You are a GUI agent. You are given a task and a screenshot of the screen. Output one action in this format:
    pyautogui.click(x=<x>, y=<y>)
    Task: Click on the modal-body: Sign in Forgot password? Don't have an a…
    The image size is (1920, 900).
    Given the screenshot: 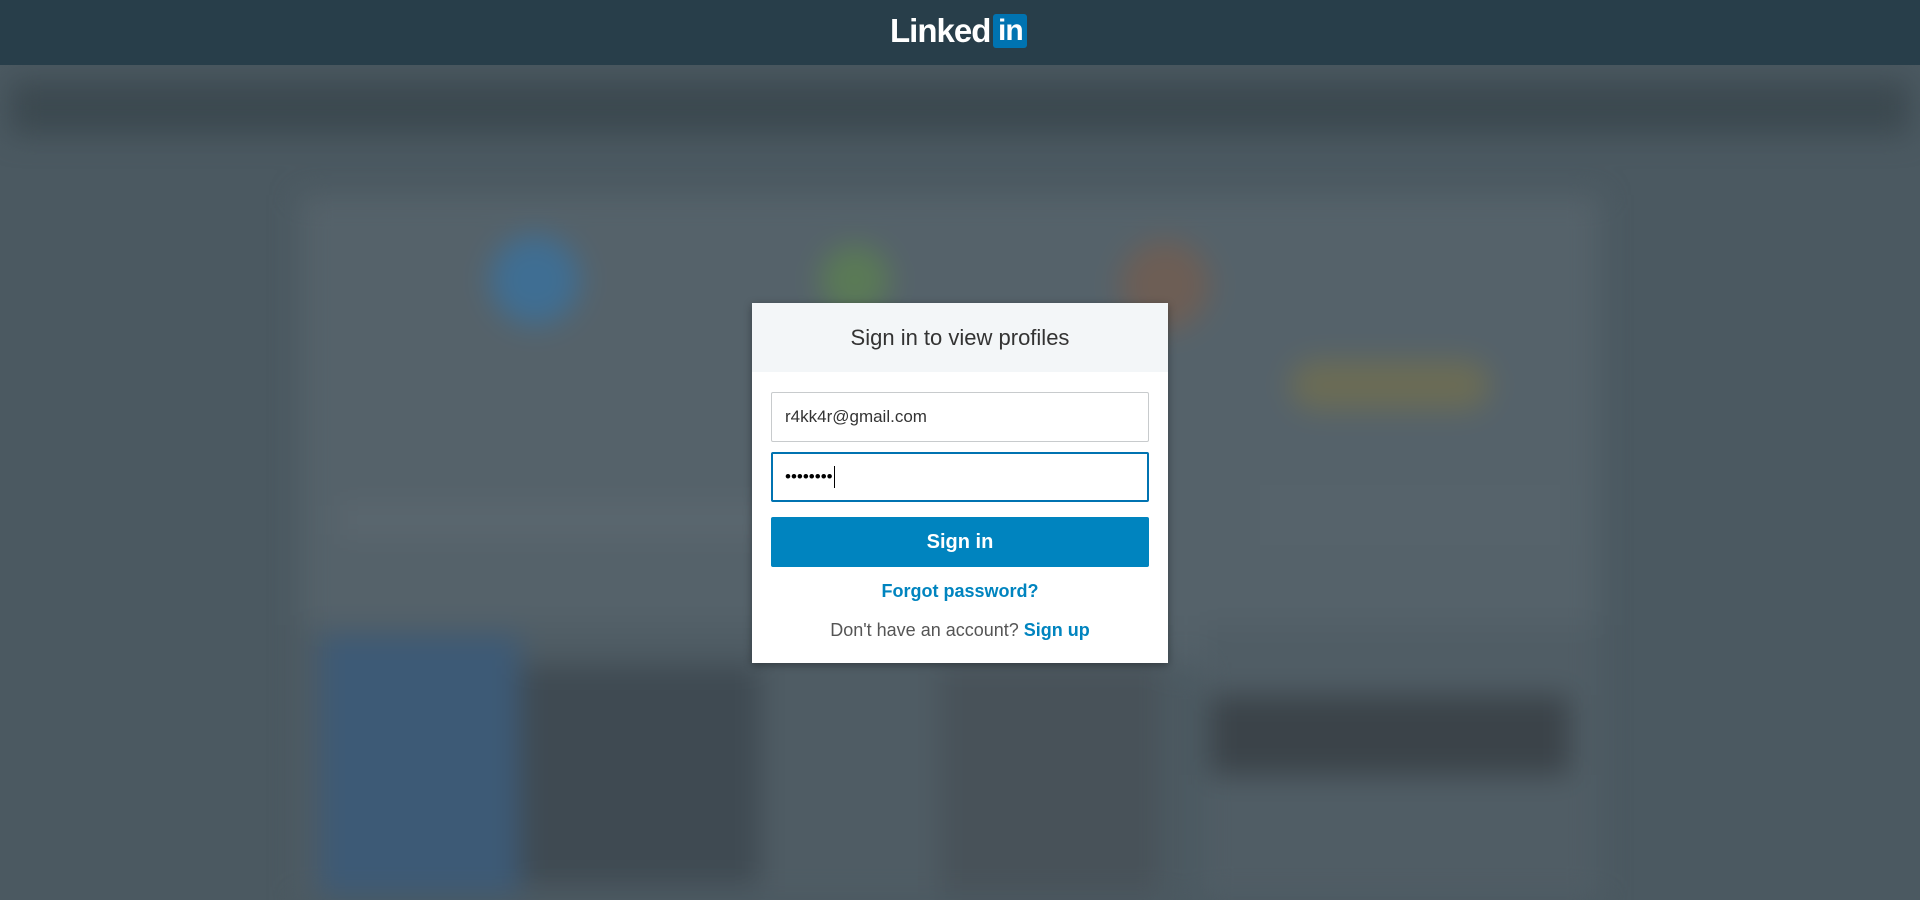 What is the action you would take?
    pyautogui.click(x=960, y=506)
    